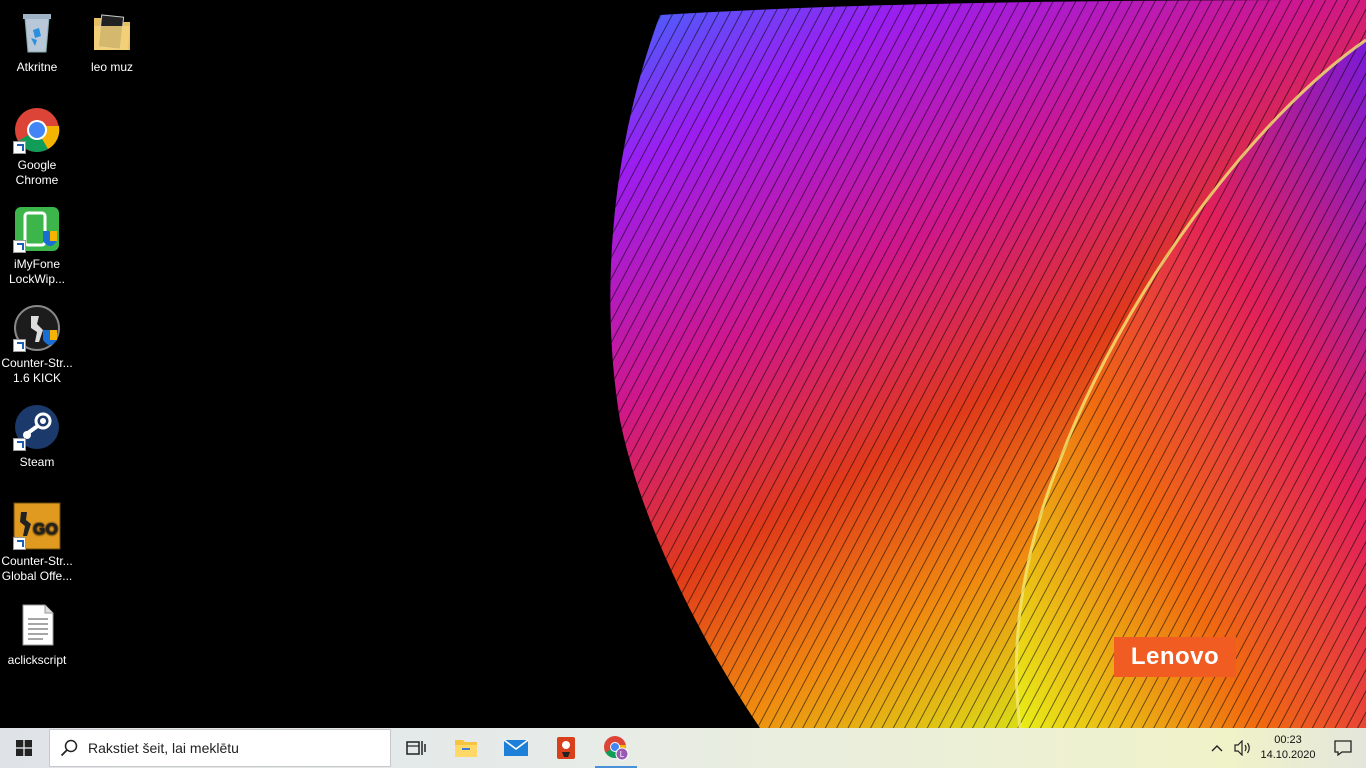 The width and height of the screenshot is (1366, 768). What do you see at coordinates (622, 754) in the screenshot?
I see `svg-text: L` at bounding box center [622, 754].